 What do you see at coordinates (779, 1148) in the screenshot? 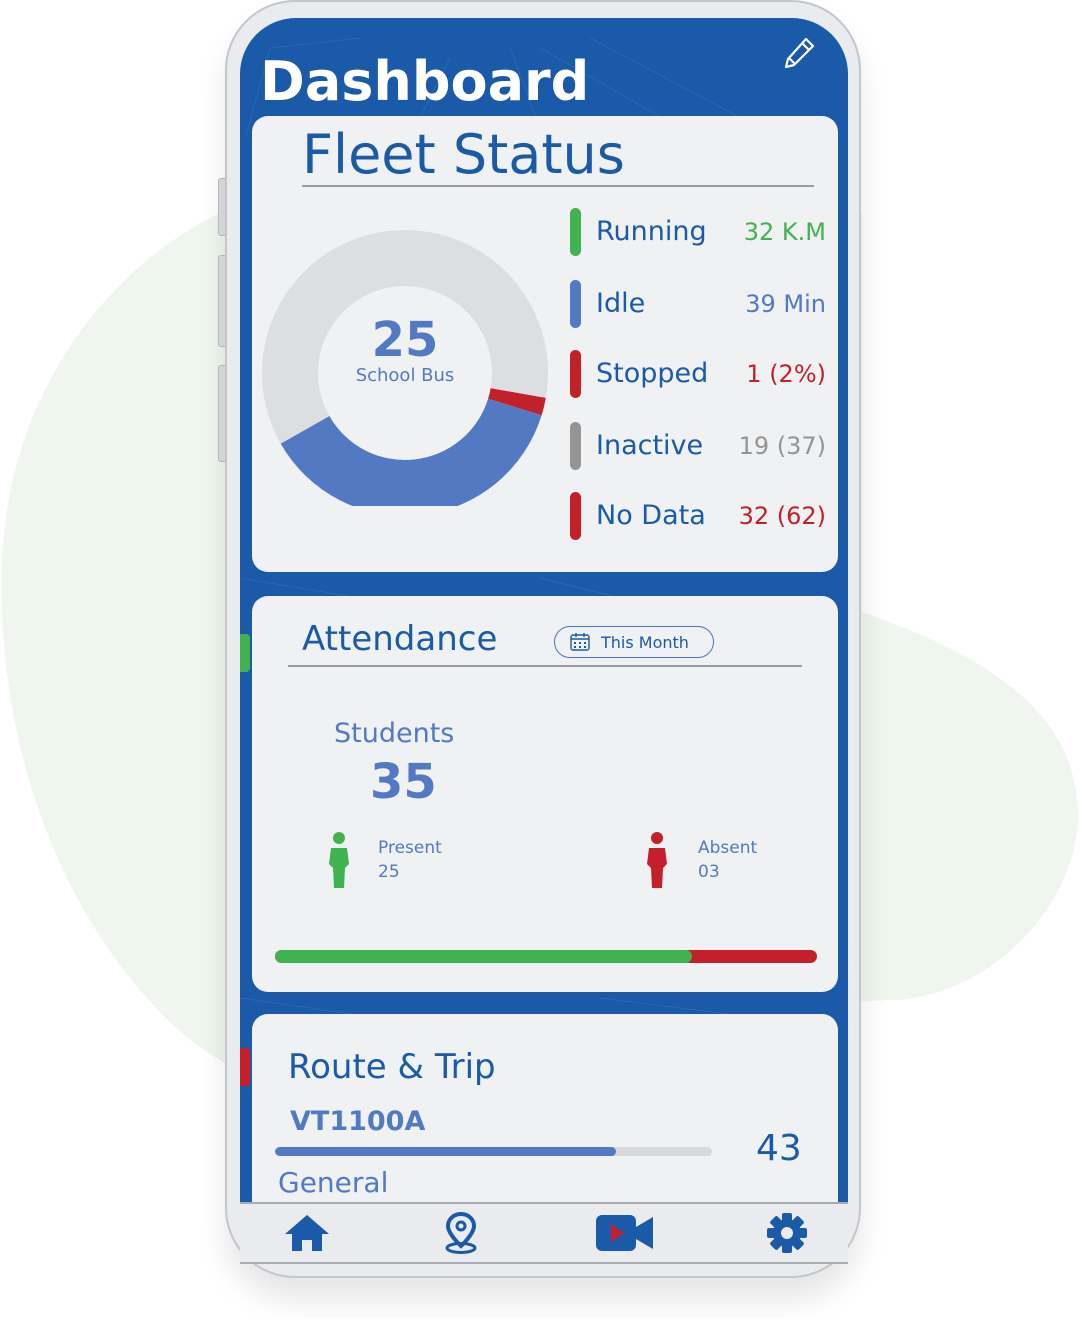
I see `route-value: 43` at bounding box center [779, 1148].